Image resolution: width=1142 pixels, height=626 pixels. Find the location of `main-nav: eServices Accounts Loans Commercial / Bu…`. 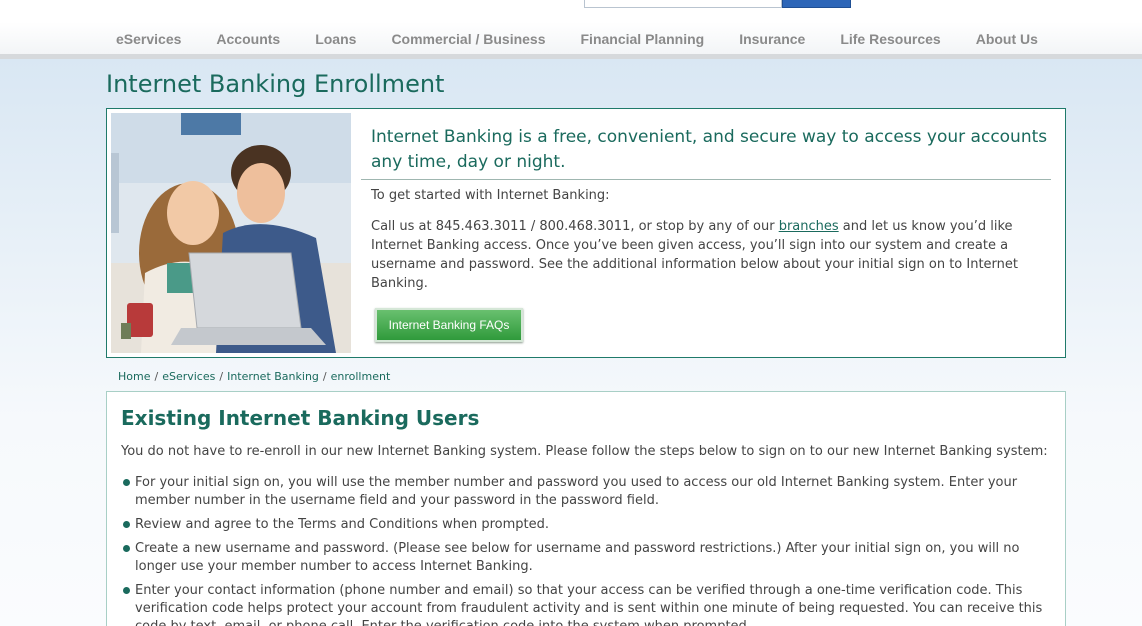

main-nav: eServices Accounts Loans Commercial / Bu… is located at coordinates (571, 38).